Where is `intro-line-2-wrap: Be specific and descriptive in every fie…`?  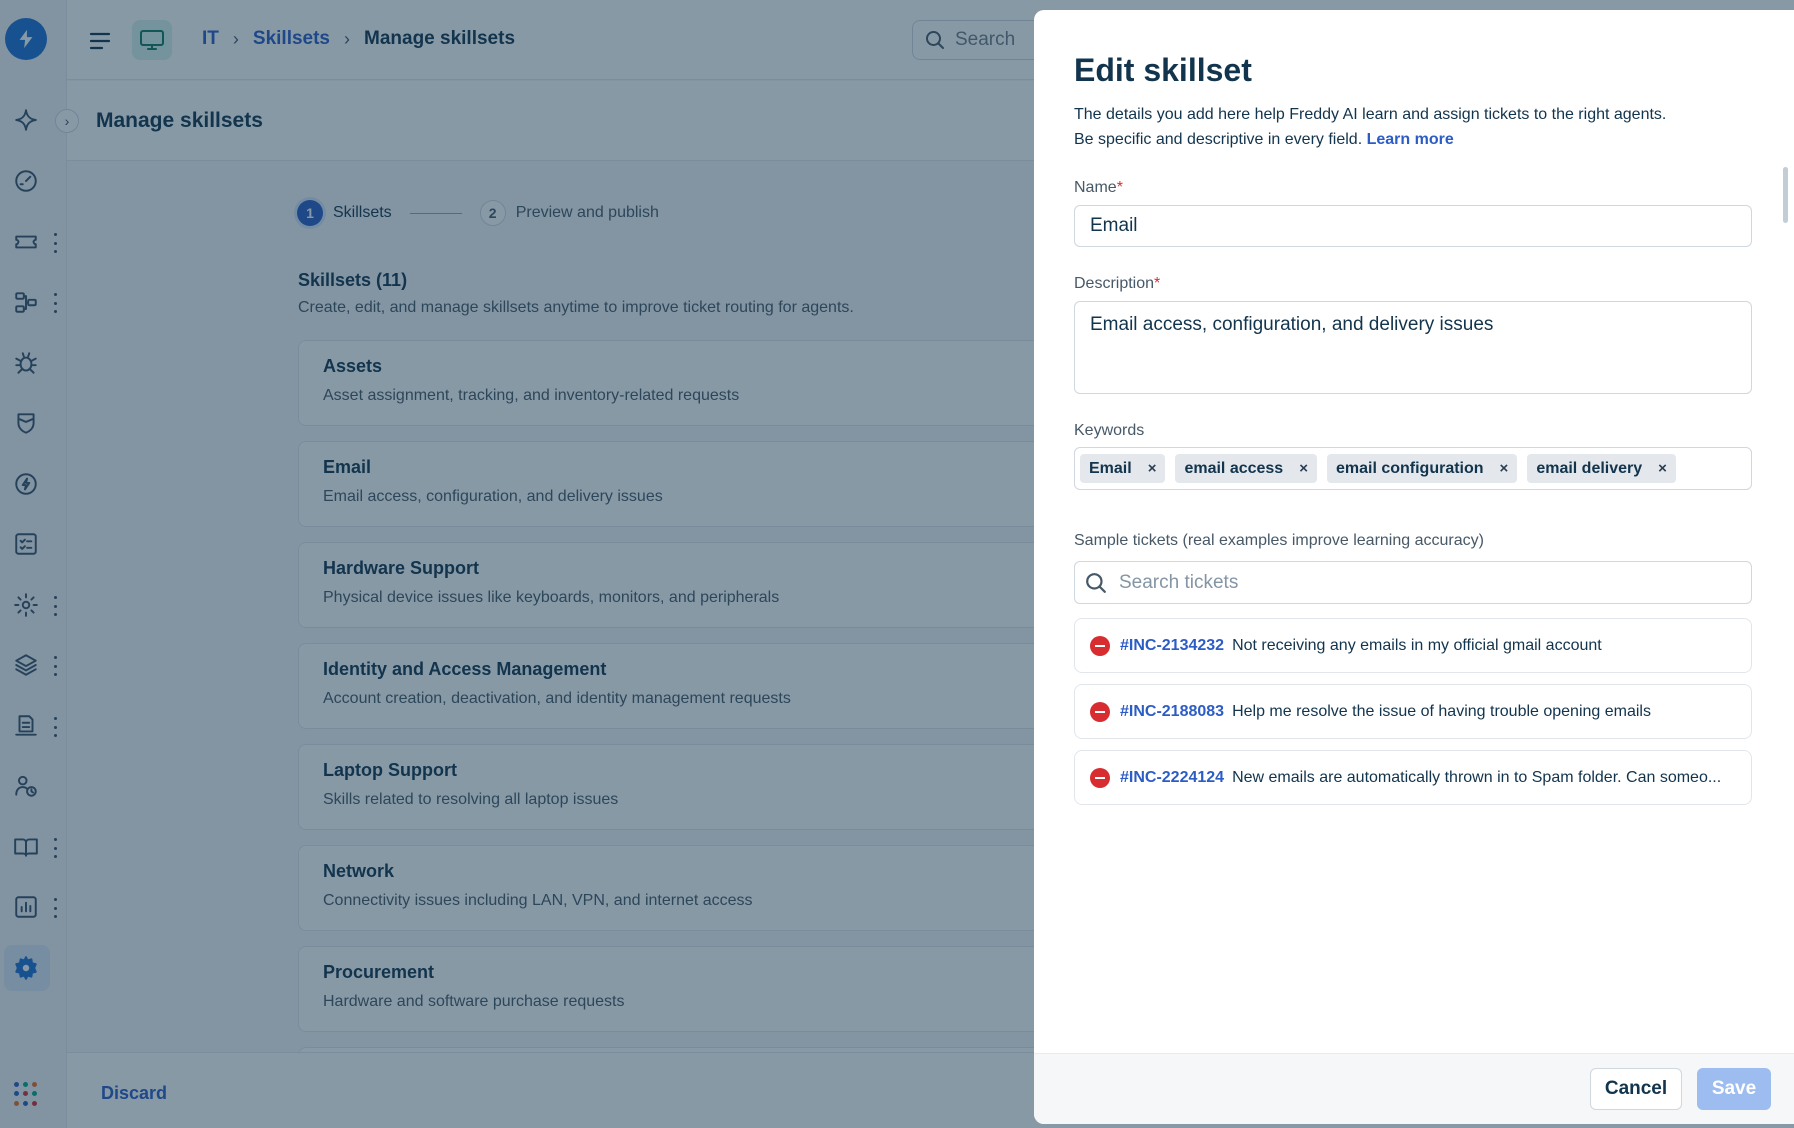
intro-line-2-wrap: Be specific and descriptive in every fie… is located at coordinates (1404, 139).